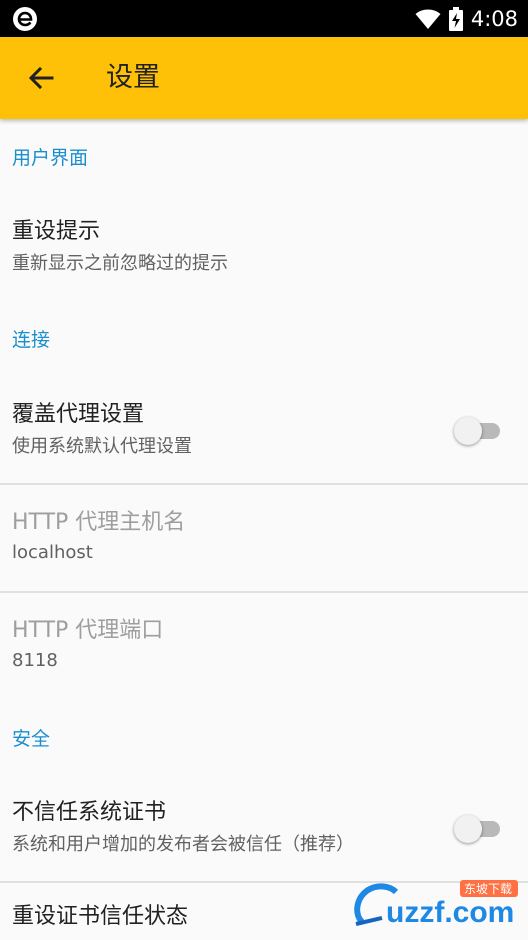 The image size is (528, 940). I want to click on back-button, so click(41, 78).